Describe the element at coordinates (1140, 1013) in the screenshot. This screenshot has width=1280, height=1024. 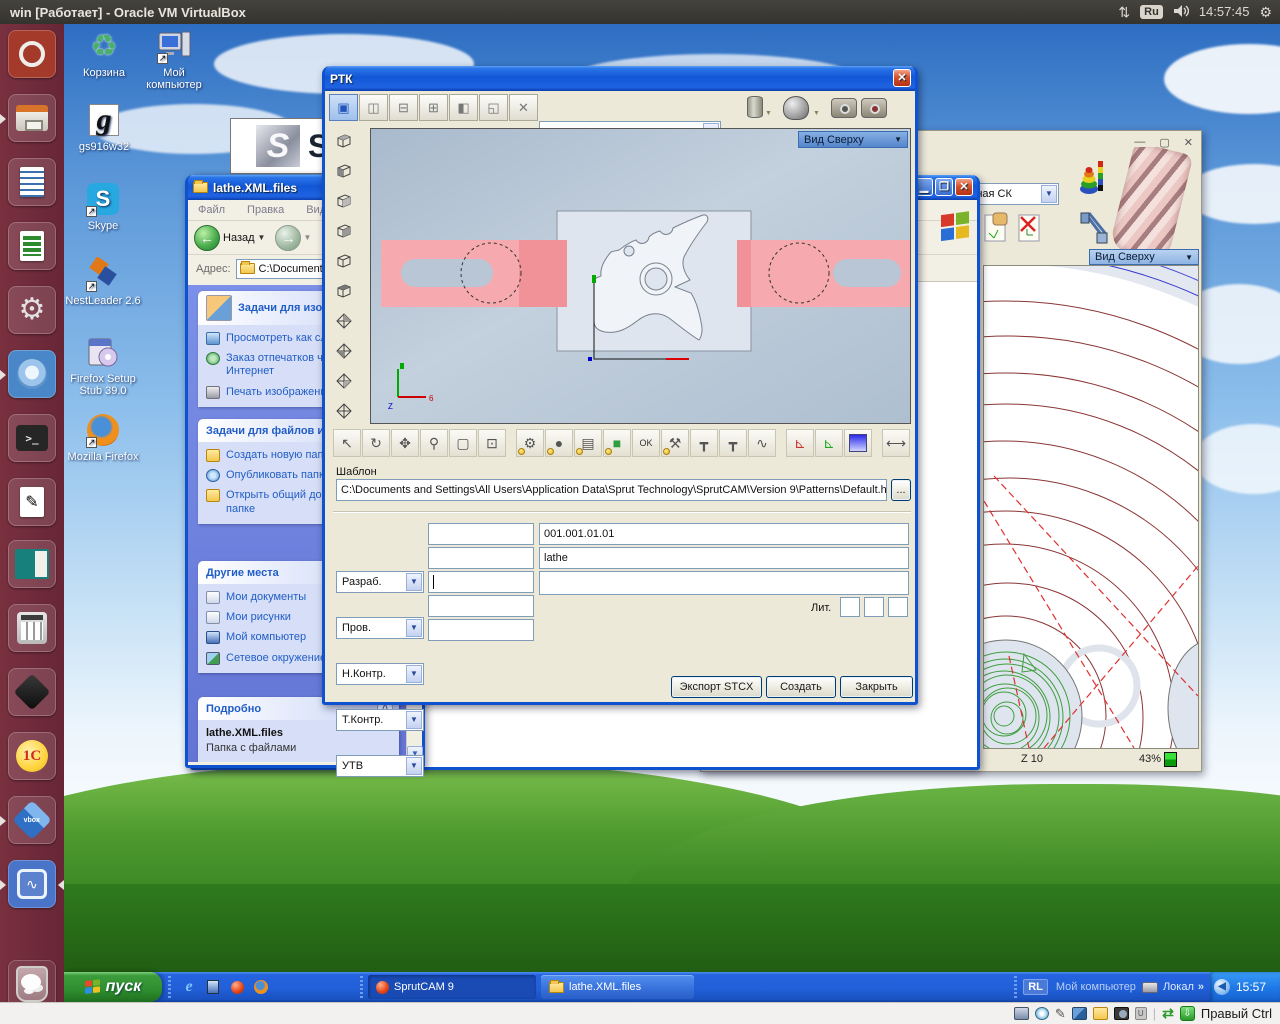
I see `usb-icon: U` at that location.